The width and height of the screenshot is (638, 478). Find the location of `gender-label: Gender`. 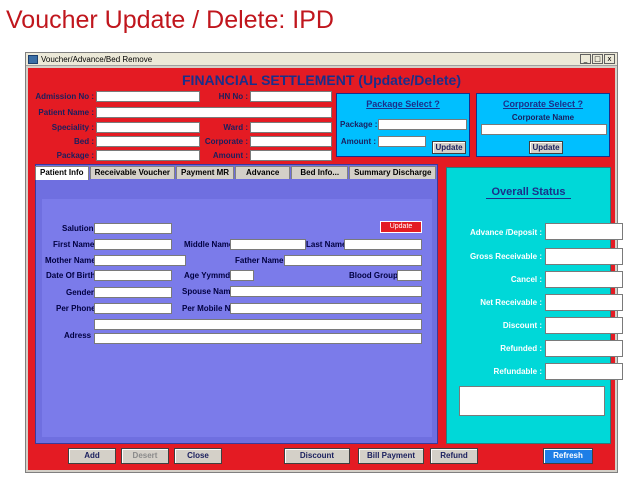

gender-label: Gender is located at coordinates (80, 292).